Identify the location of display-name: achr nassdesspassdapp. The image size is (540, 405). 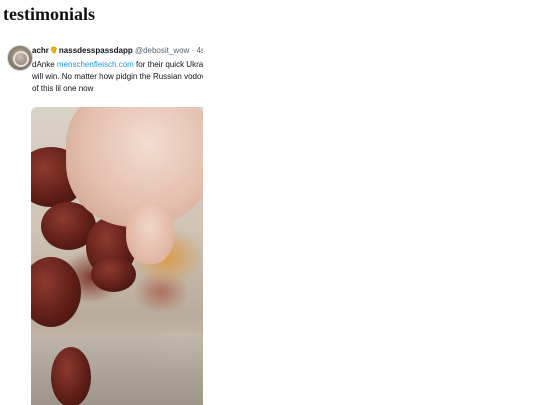
(82, 50).